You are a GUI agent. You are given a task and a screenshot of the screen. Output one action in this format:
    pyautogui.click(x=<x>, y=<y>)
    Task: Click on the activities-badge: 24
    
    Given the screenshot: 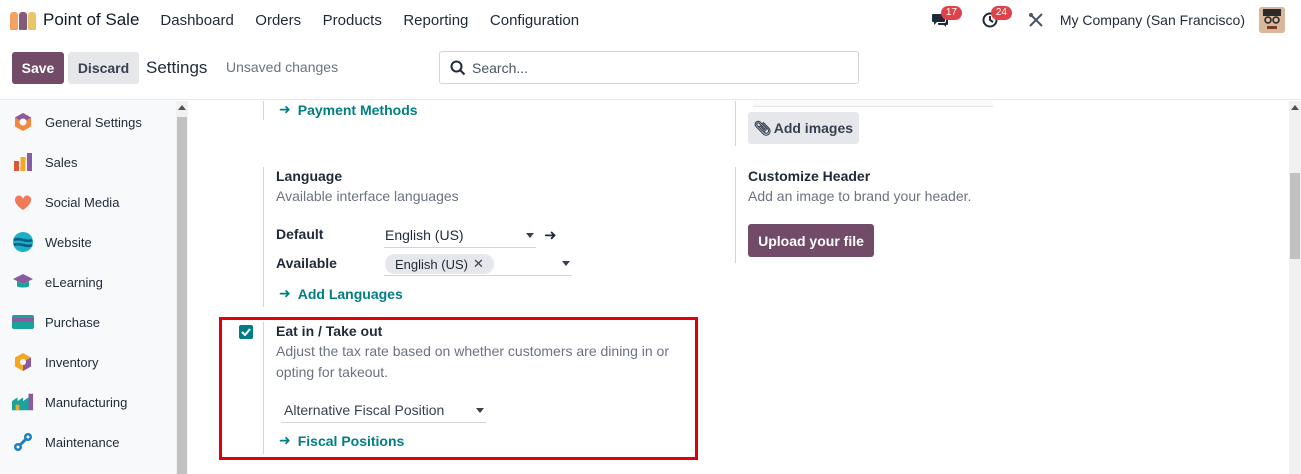 What is the action you would take?
    pyautogui.click(x=1001, y=13)
    